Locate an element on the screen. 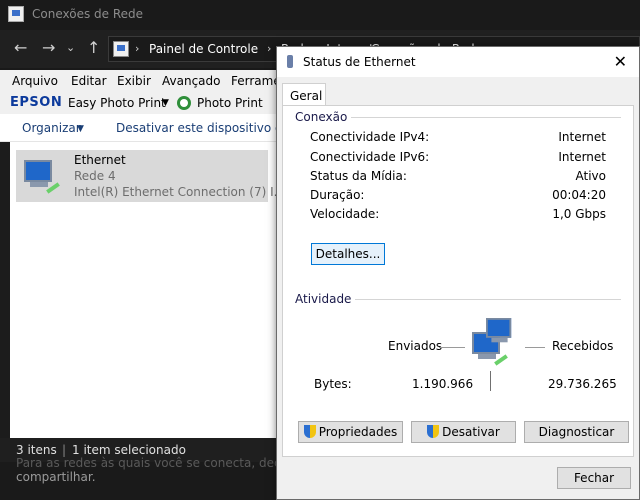  recent-chevron-icon: ⌄ is located at coordinates (70, 47).